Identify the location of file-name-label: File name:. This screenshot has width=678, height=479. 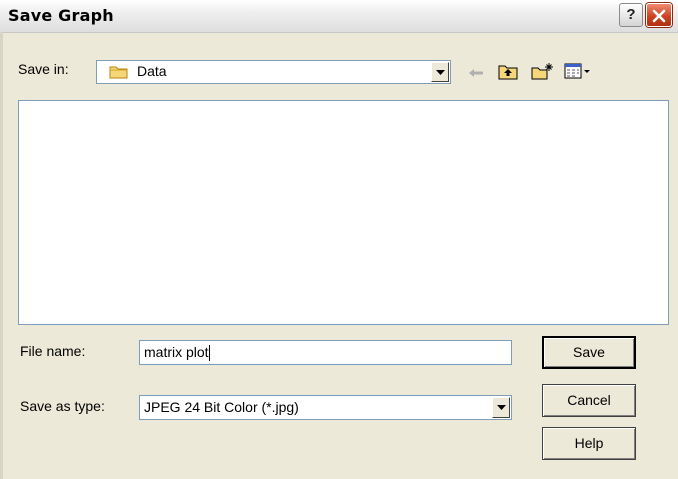
(53, 351).